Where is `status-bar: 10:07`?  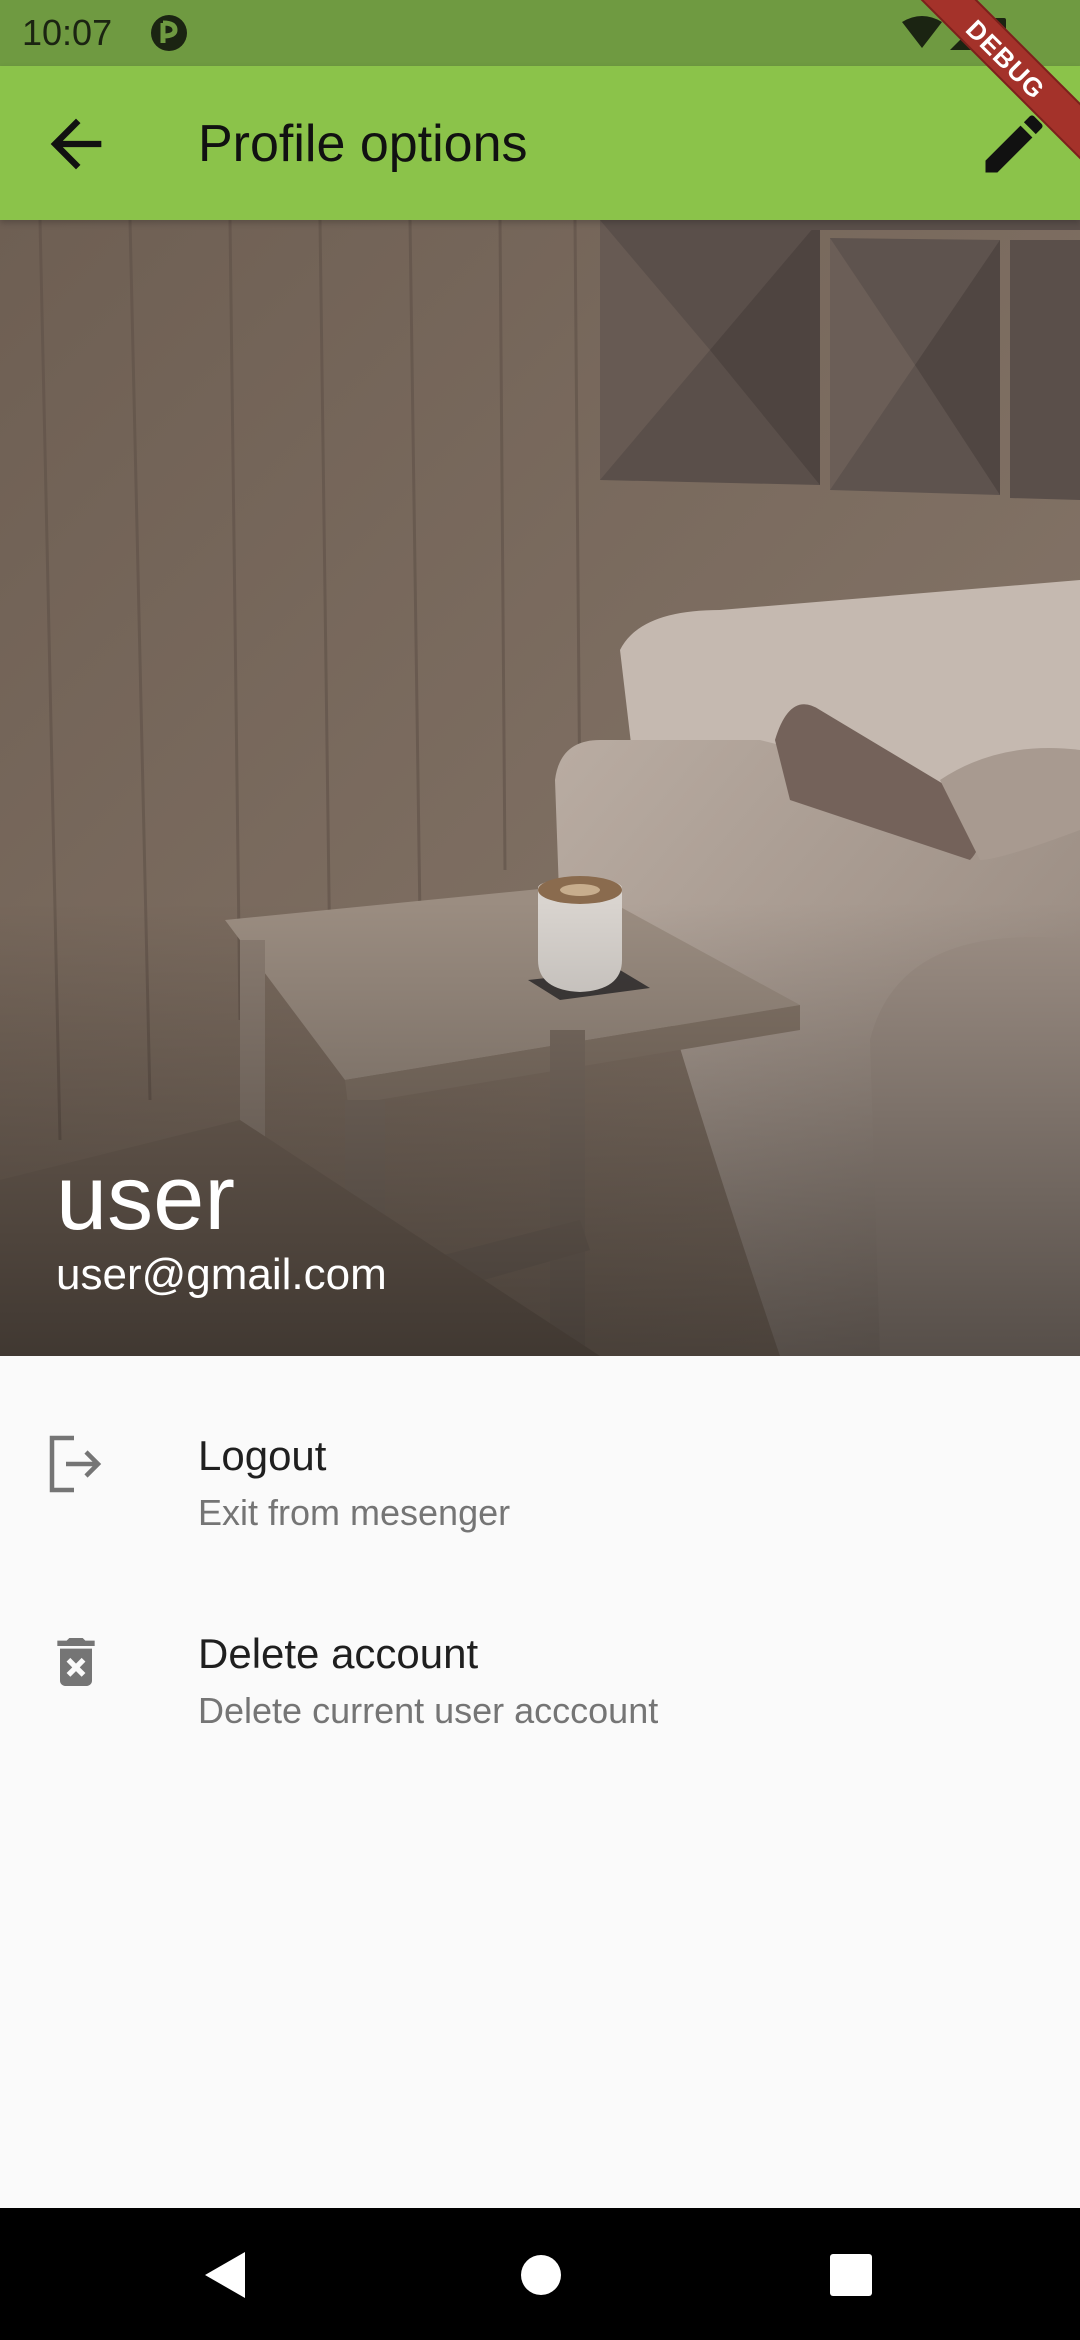 status-bar: 10:07 is located at coordinates (540, 33).